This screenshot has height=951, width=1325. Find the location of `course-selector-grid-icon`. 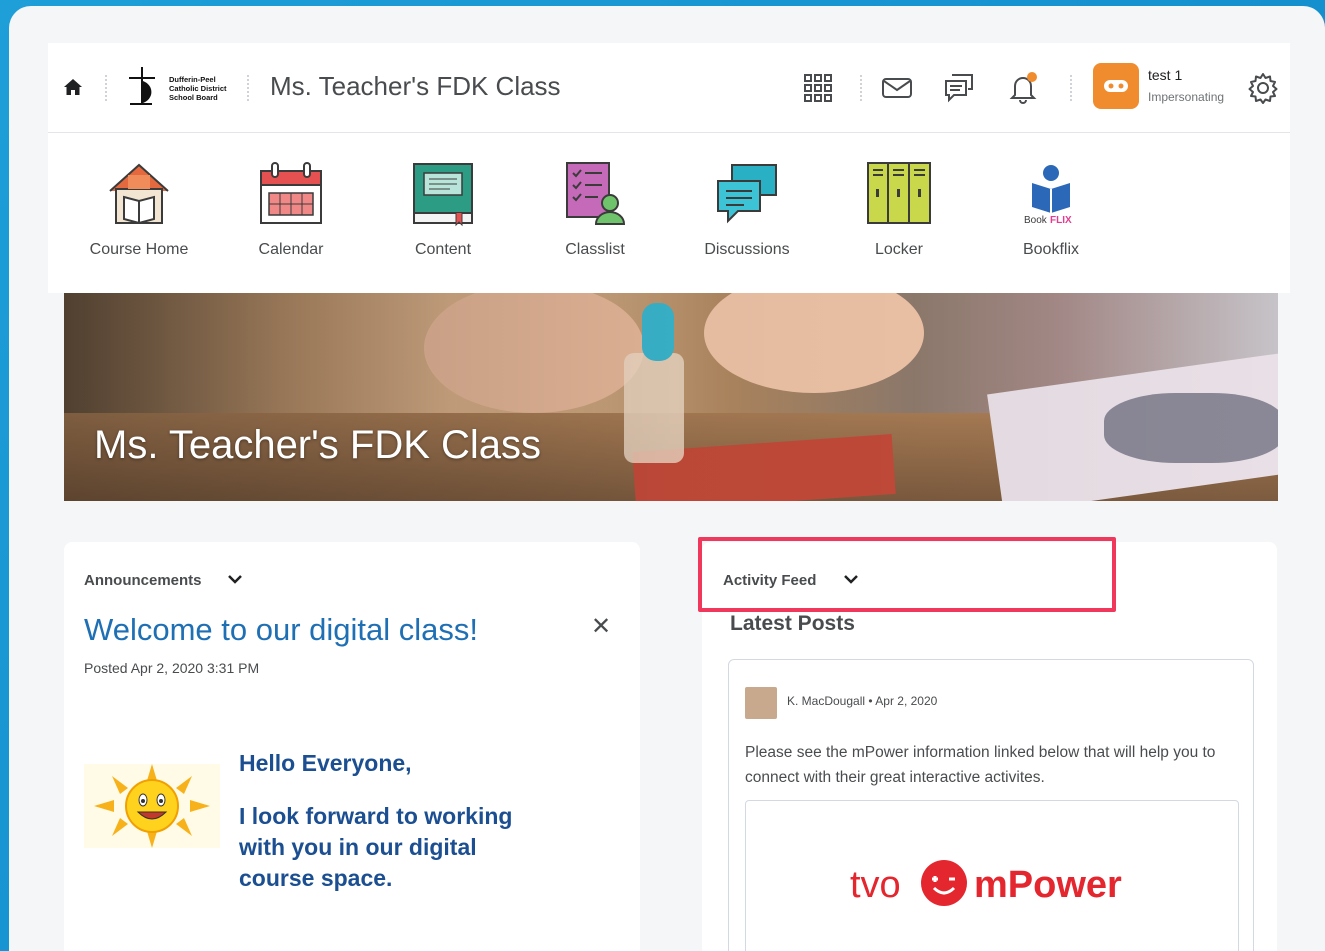

course-selector-grid-icon is located at coordinates (818, 88).